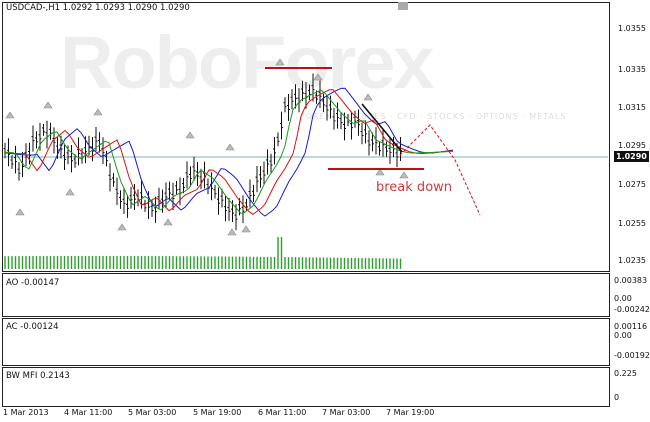 The height and width of the screenshot is (422, 650). Describe the element at coordinates (632, 309) in the screenshot. I see `ao-tick: -0.00242` at that location.